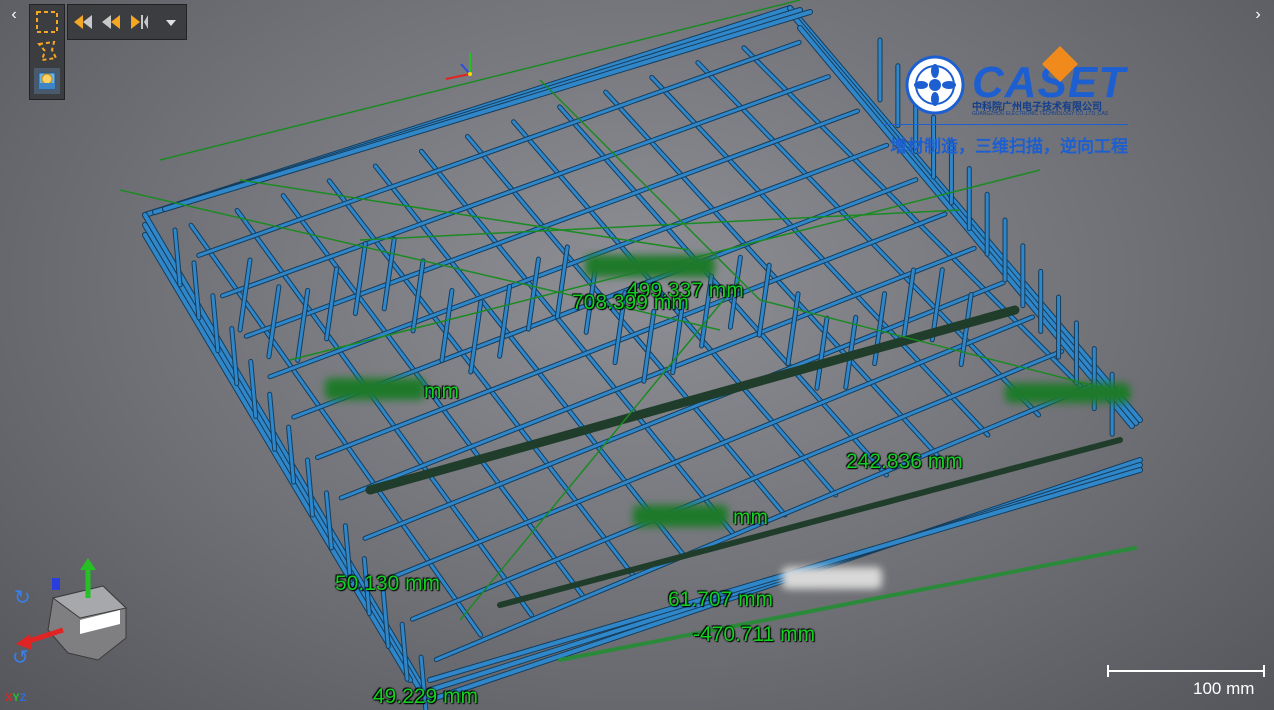 This screenshot has width=1274, height=710. What do you see at coordinates (1224, 688) in the screenshot?
I see `scale-bar-label: 100 mm` at bounding box center [1224, 688].